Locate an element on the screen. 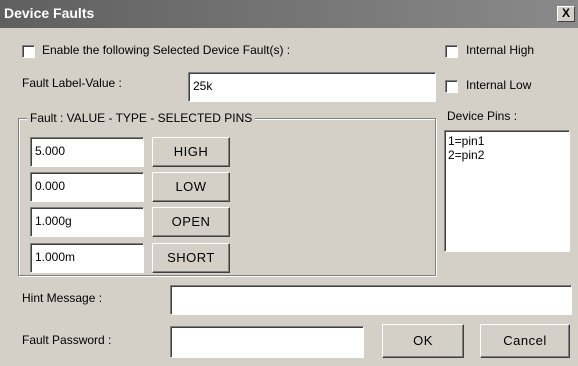 This screenshot has height=366, width=578. fault-high-button: HIGH is located at coordinates (191, 152).